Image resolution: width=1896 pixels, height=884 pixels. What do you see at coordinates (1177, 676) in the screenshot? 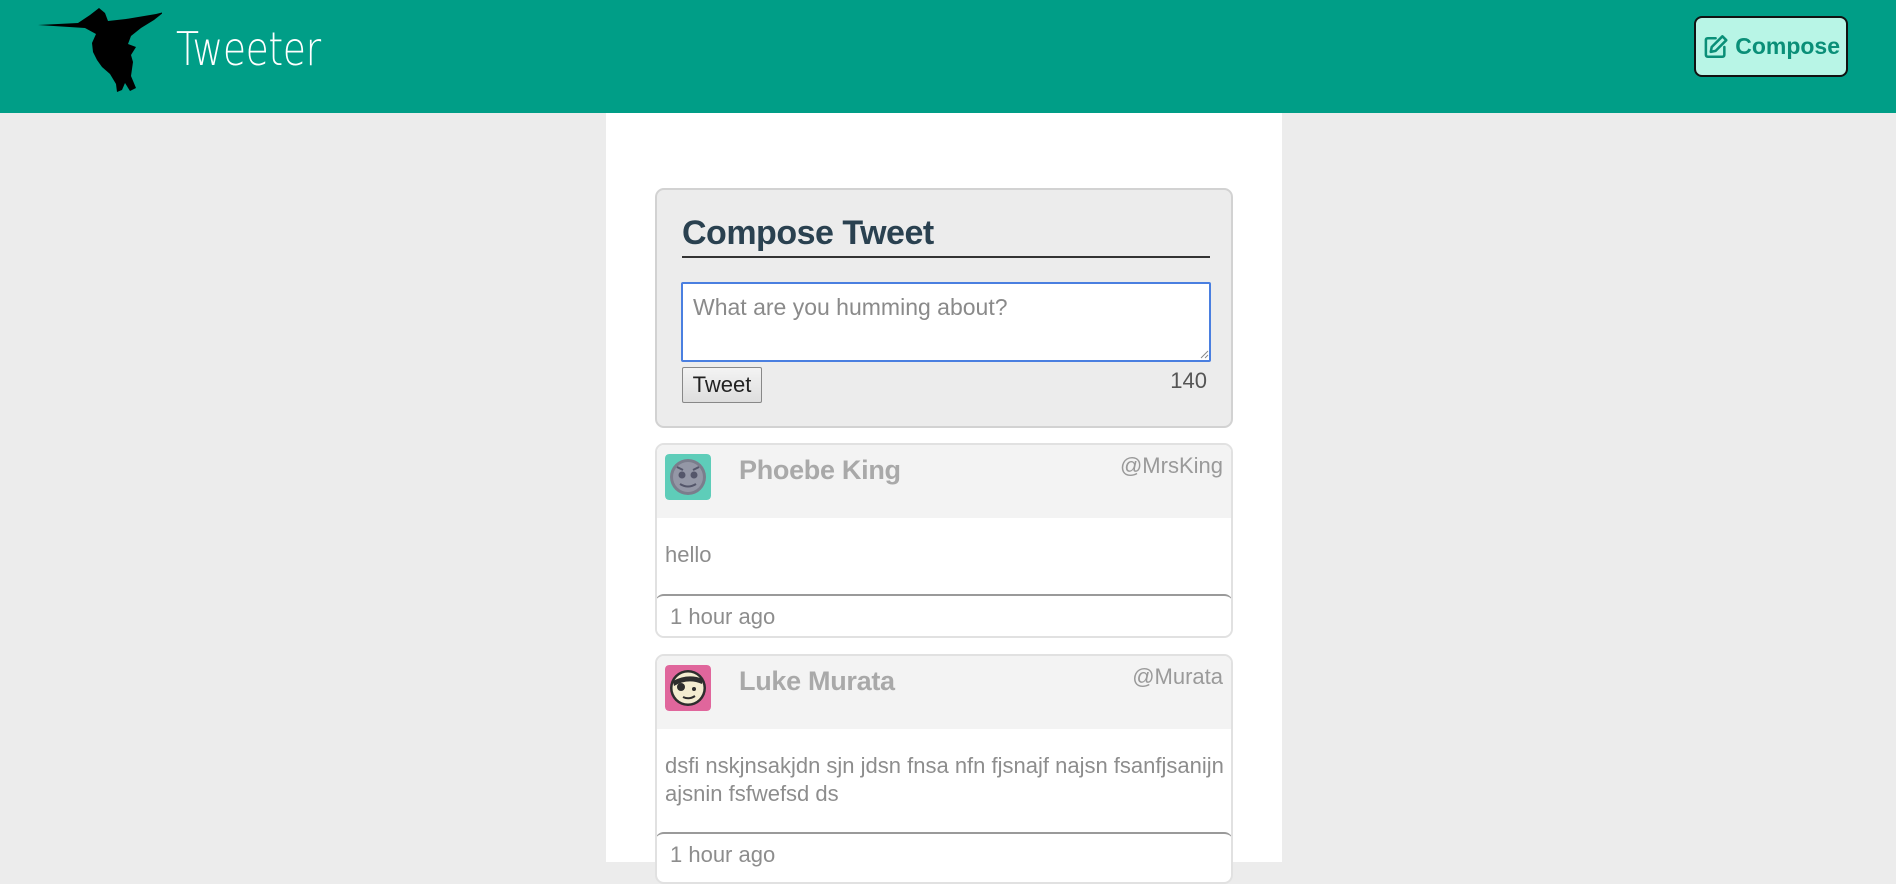
I see `tweet-author-handle: @Murata` at bounding box center [1177, 676].